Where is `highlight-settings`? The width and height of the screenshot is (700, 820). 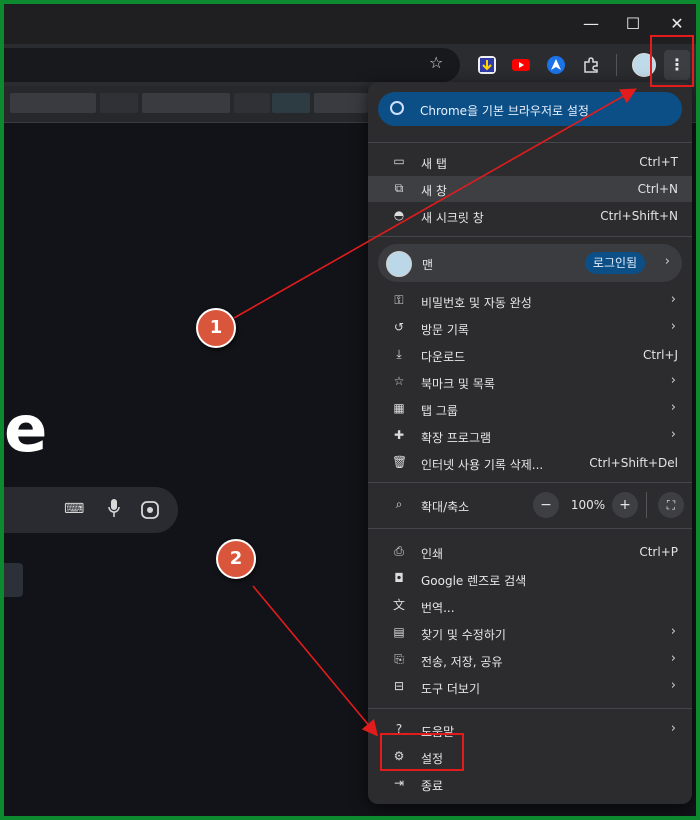 highlight-settings is located at coordinates (422, 752).